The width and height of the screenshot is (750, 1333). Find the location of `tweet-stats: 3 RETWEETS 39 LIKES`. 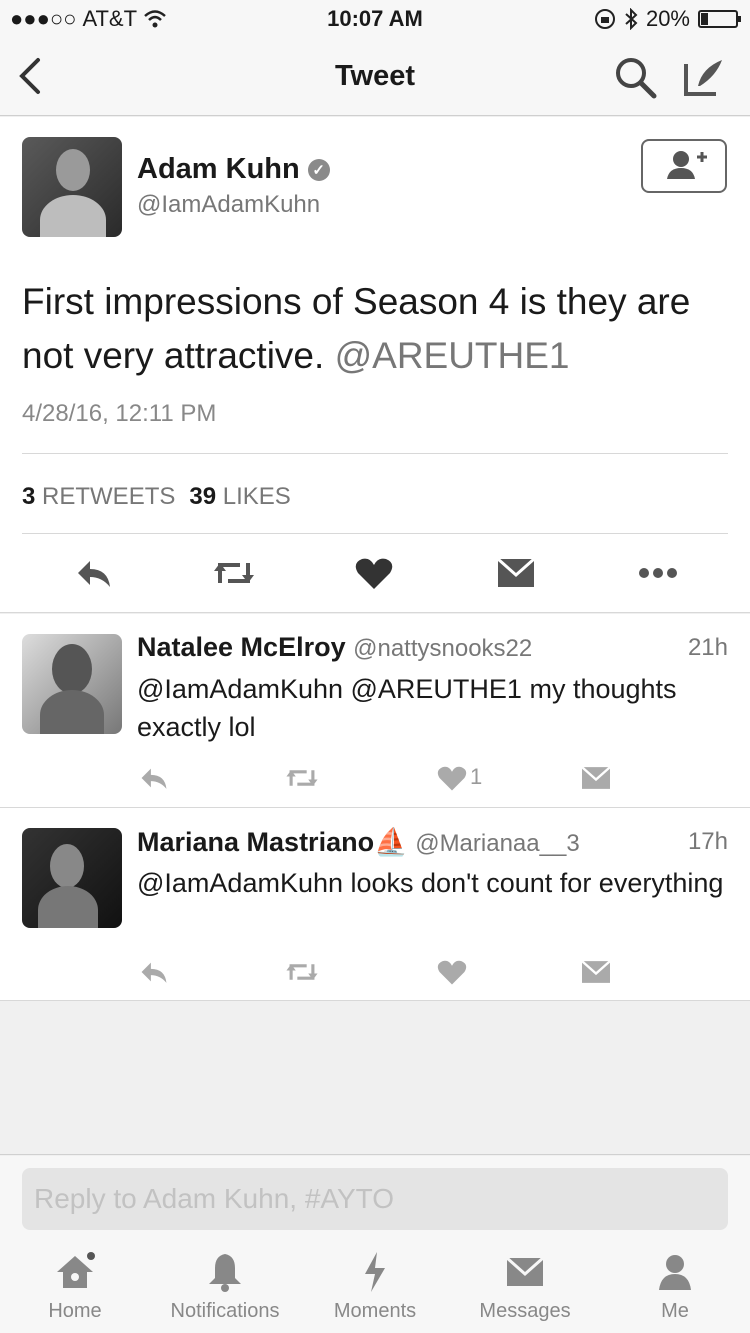

tweet-stats: 3 RETWEETS 39 LIKES is located at coordinates (156, 497).